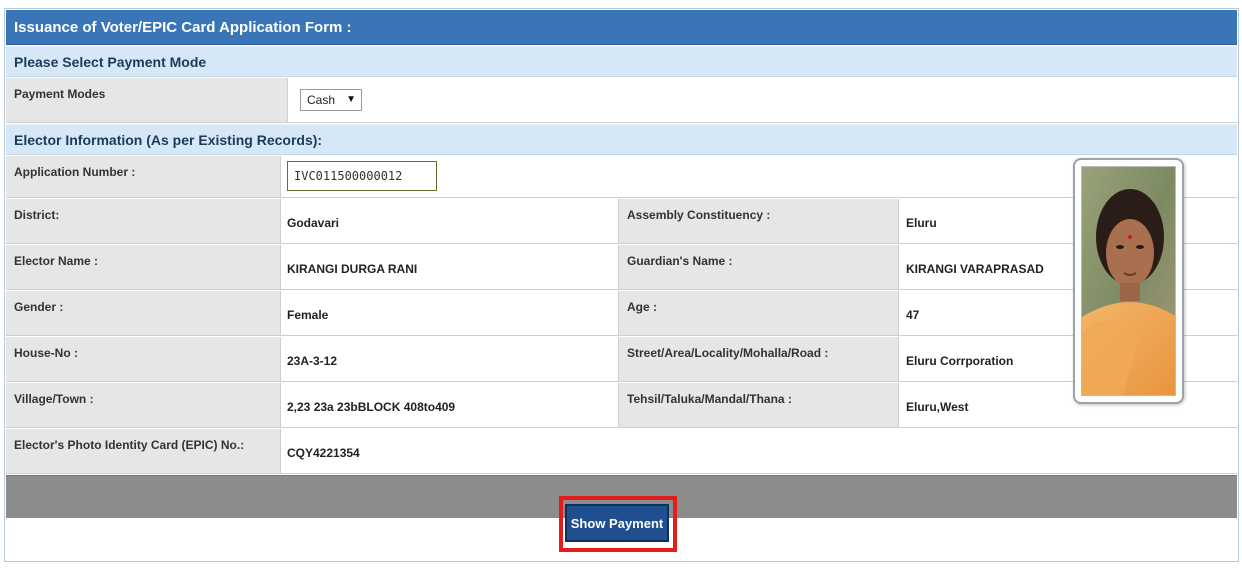 The width and height of the screenshot is (1242, 571). I want to click on house-no-value: 23A-3-12, so click(312, 361).